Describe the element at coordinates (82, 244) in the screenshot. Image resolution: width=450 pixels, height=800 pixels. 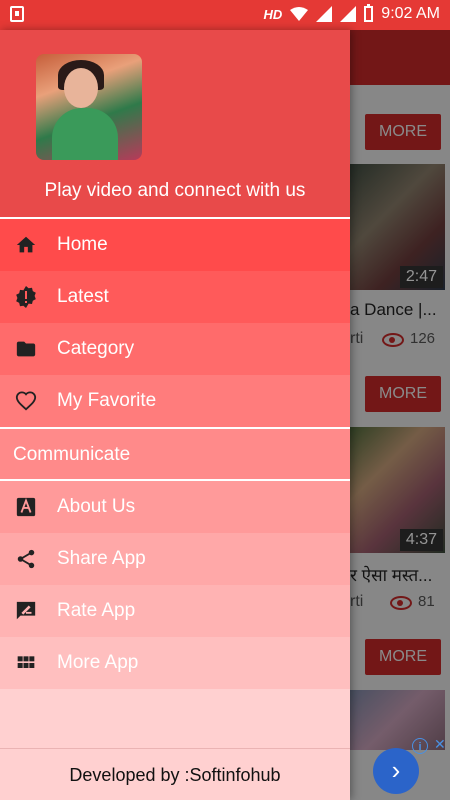
I see `menu-item-label: Home` at that location.